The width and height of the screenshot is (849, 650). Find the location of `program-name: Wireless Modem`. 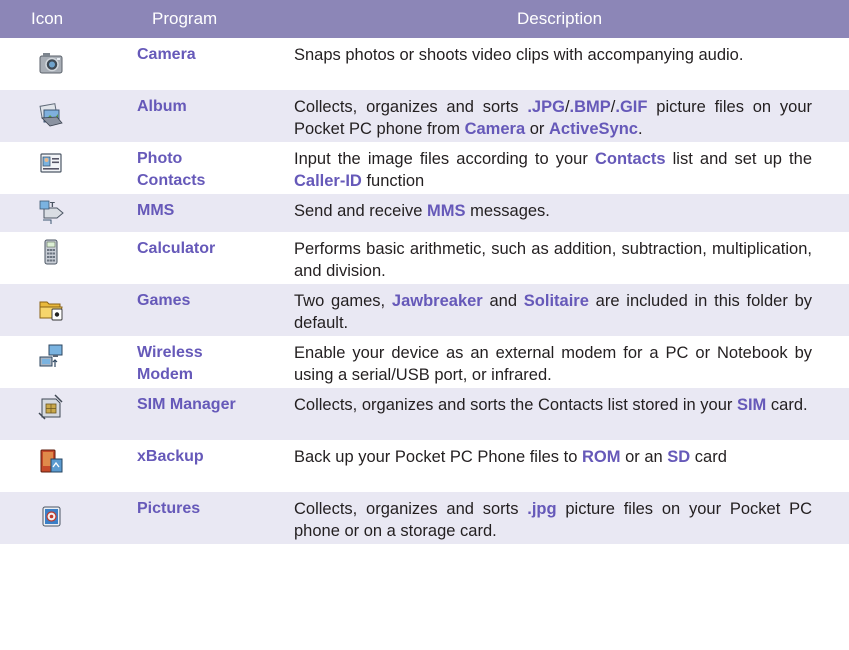

program-name: Wireless Modem is located at coordinates (170, 363).